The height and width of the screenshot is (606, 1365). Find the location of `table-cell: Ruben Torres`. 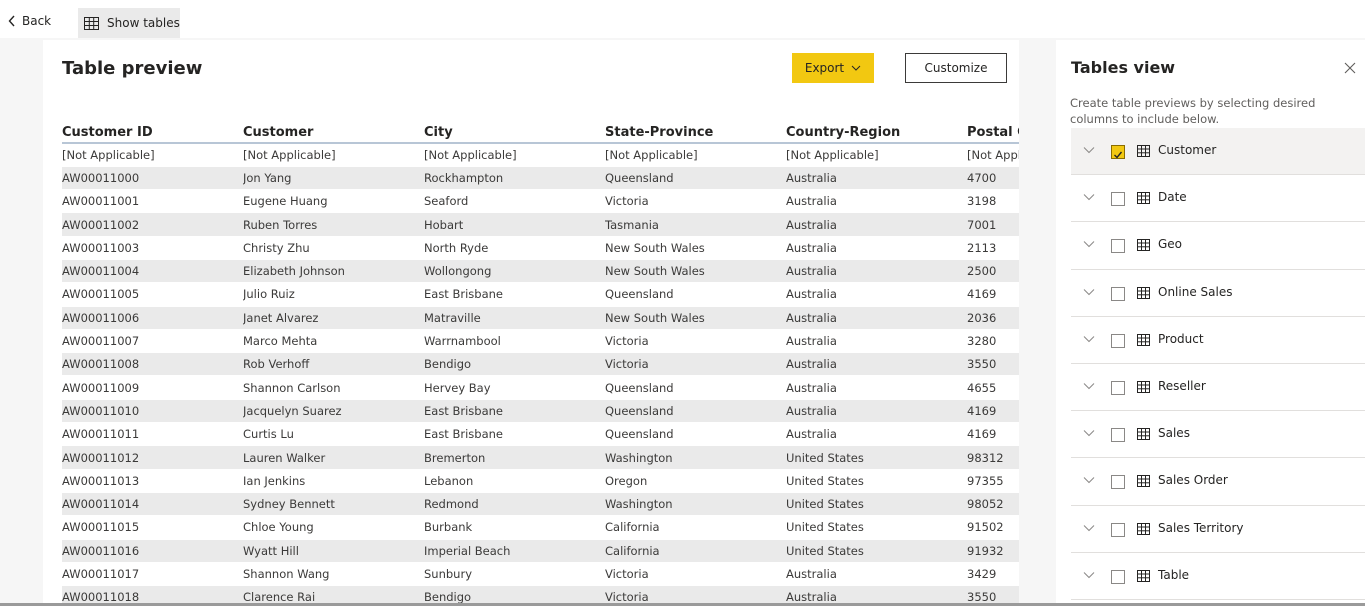

table-cell: Ruben Torres is located at coordinates (333, 224).